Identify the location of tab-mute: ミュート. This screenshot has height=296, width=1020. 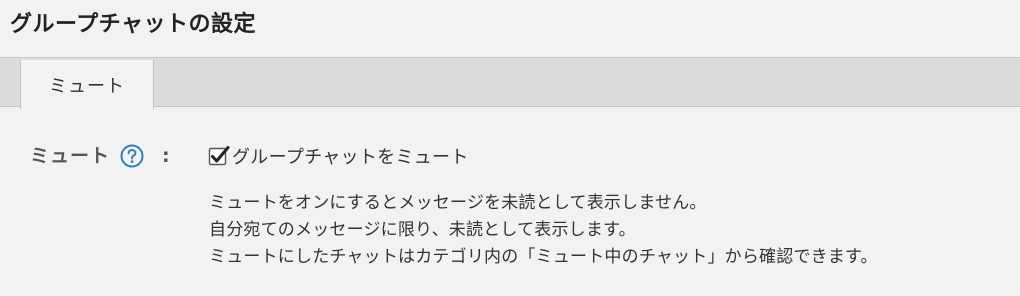
(87, 84).